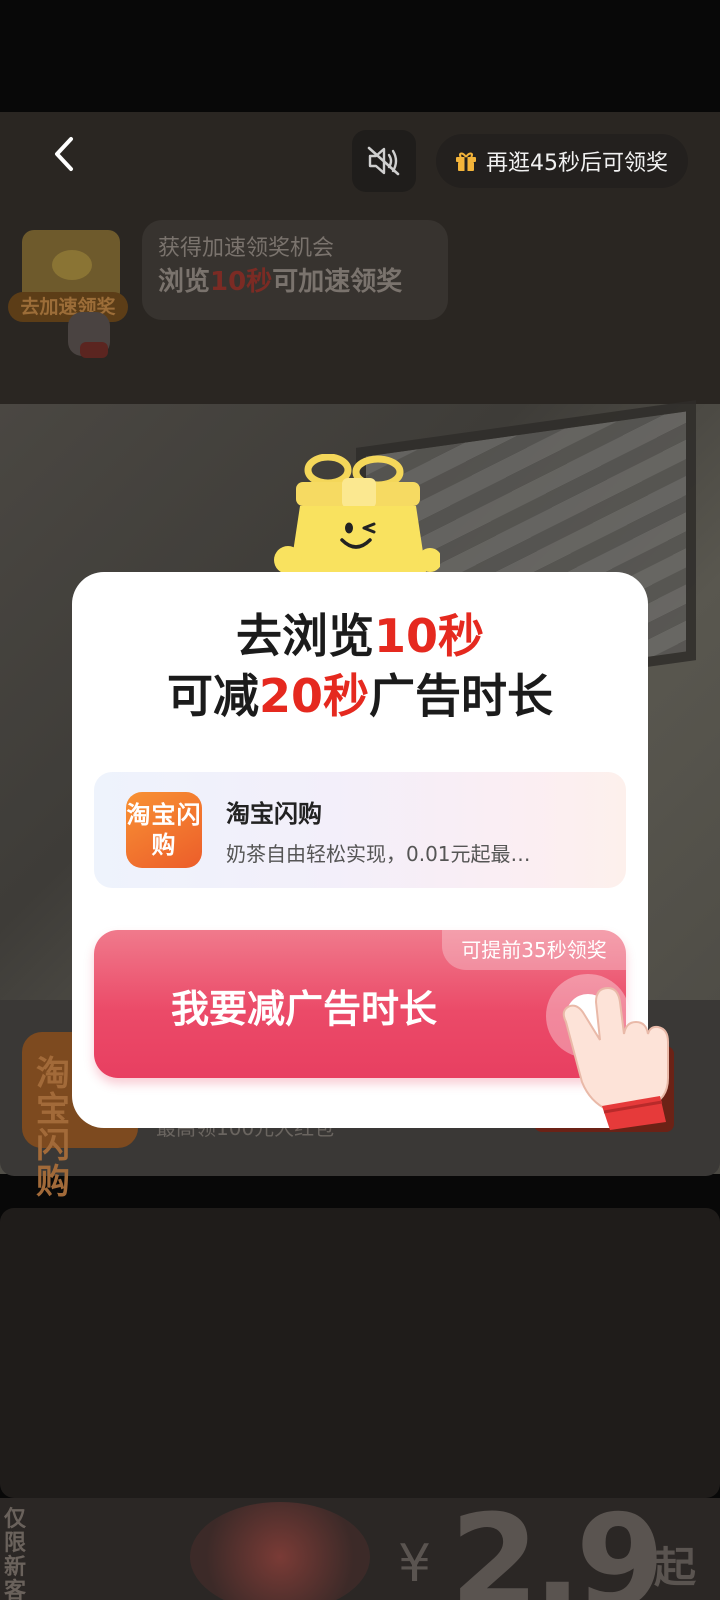 The image size is (720, 1600). I want to click on reward-countdown-text: 再逛45秒后可领奖, so click(577, 163).